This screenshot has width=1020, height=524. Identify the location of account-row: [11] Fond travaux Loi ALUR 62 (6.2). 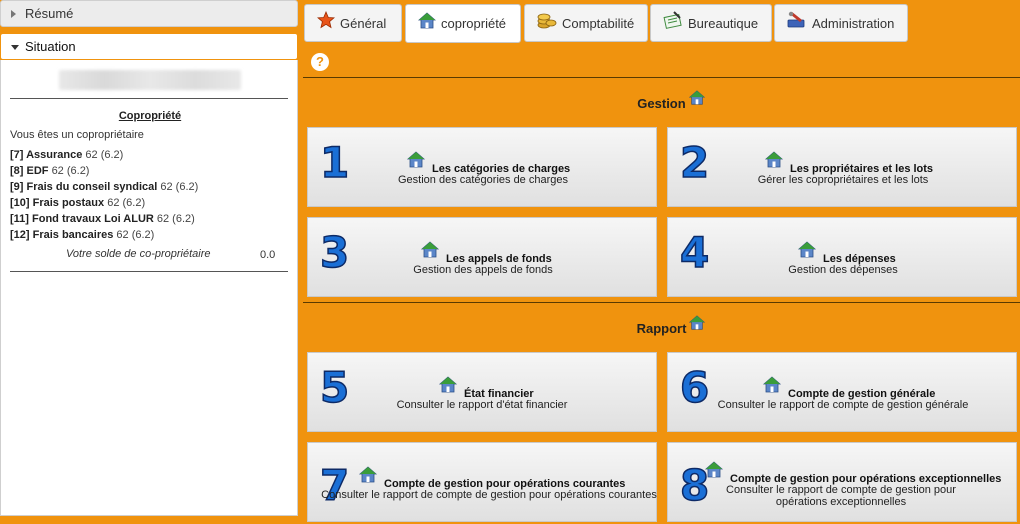
(102, 219).